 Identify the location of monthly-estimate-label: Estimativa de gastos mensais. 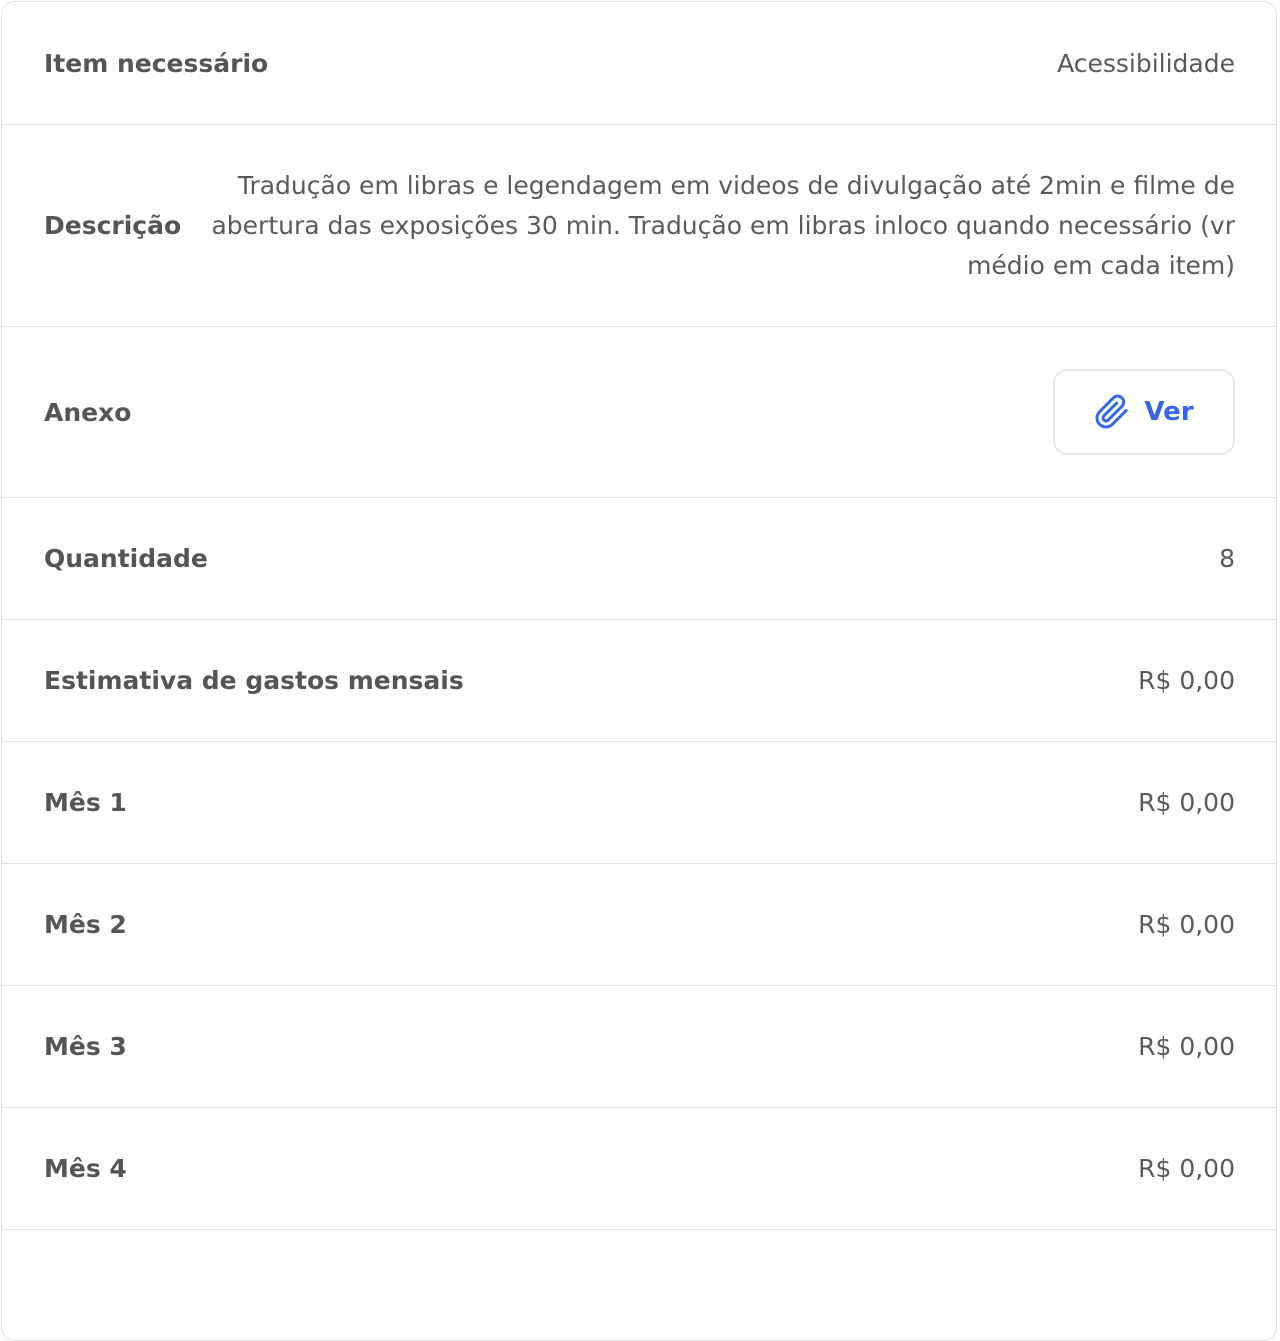
(254, 680).